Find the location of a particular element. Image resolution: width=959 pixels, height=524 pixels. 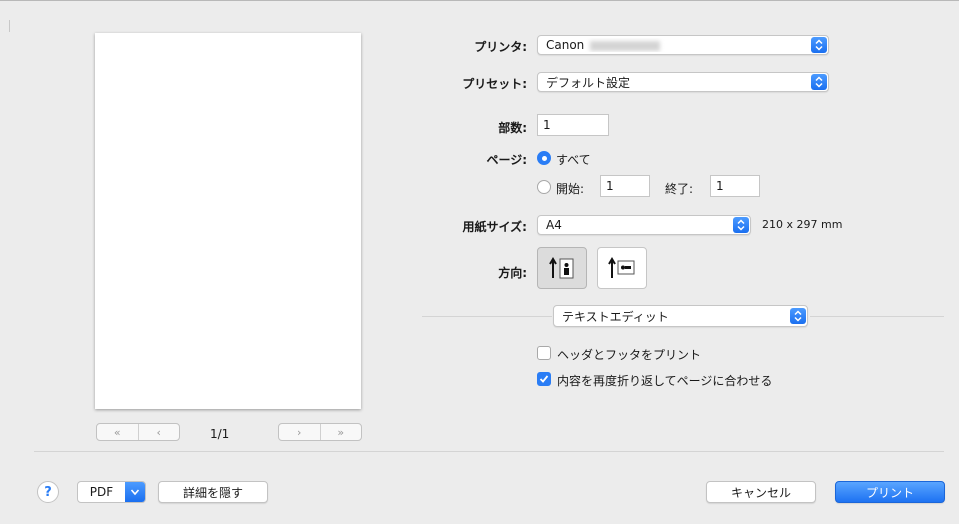

pages-all-radio is located at coordinates (544, 158).